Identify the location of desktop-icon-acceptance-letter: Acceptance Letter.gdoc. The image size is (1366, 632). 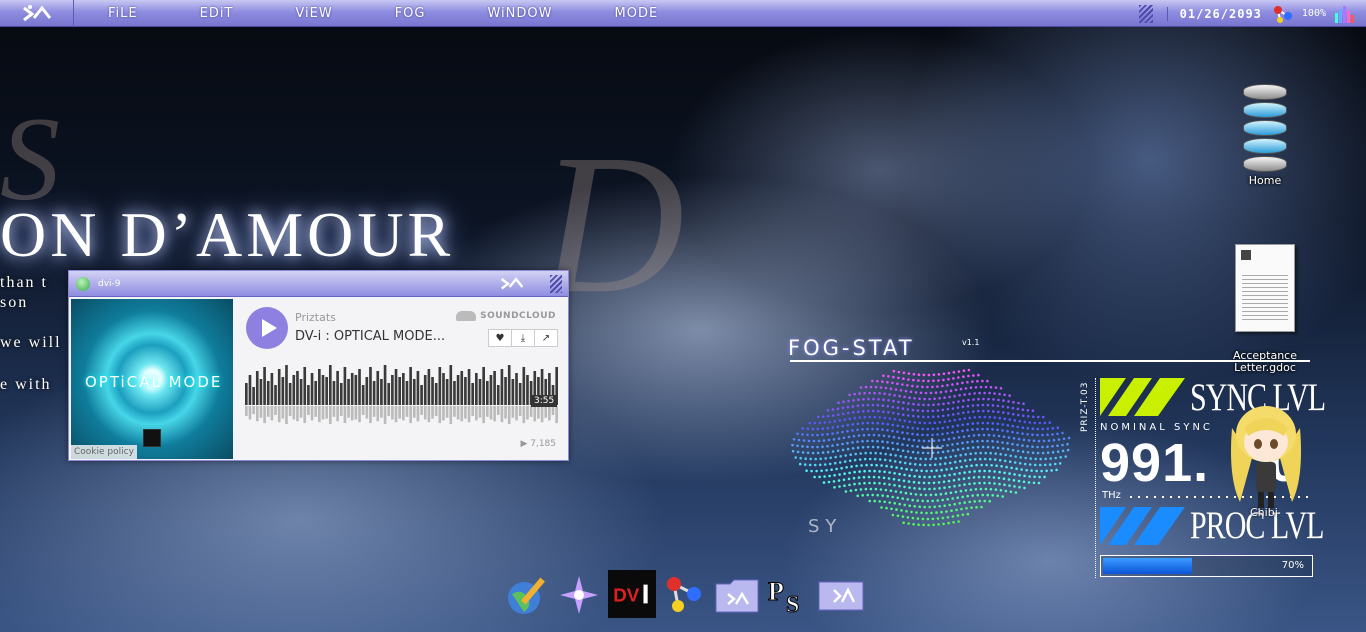
(1265, 309).